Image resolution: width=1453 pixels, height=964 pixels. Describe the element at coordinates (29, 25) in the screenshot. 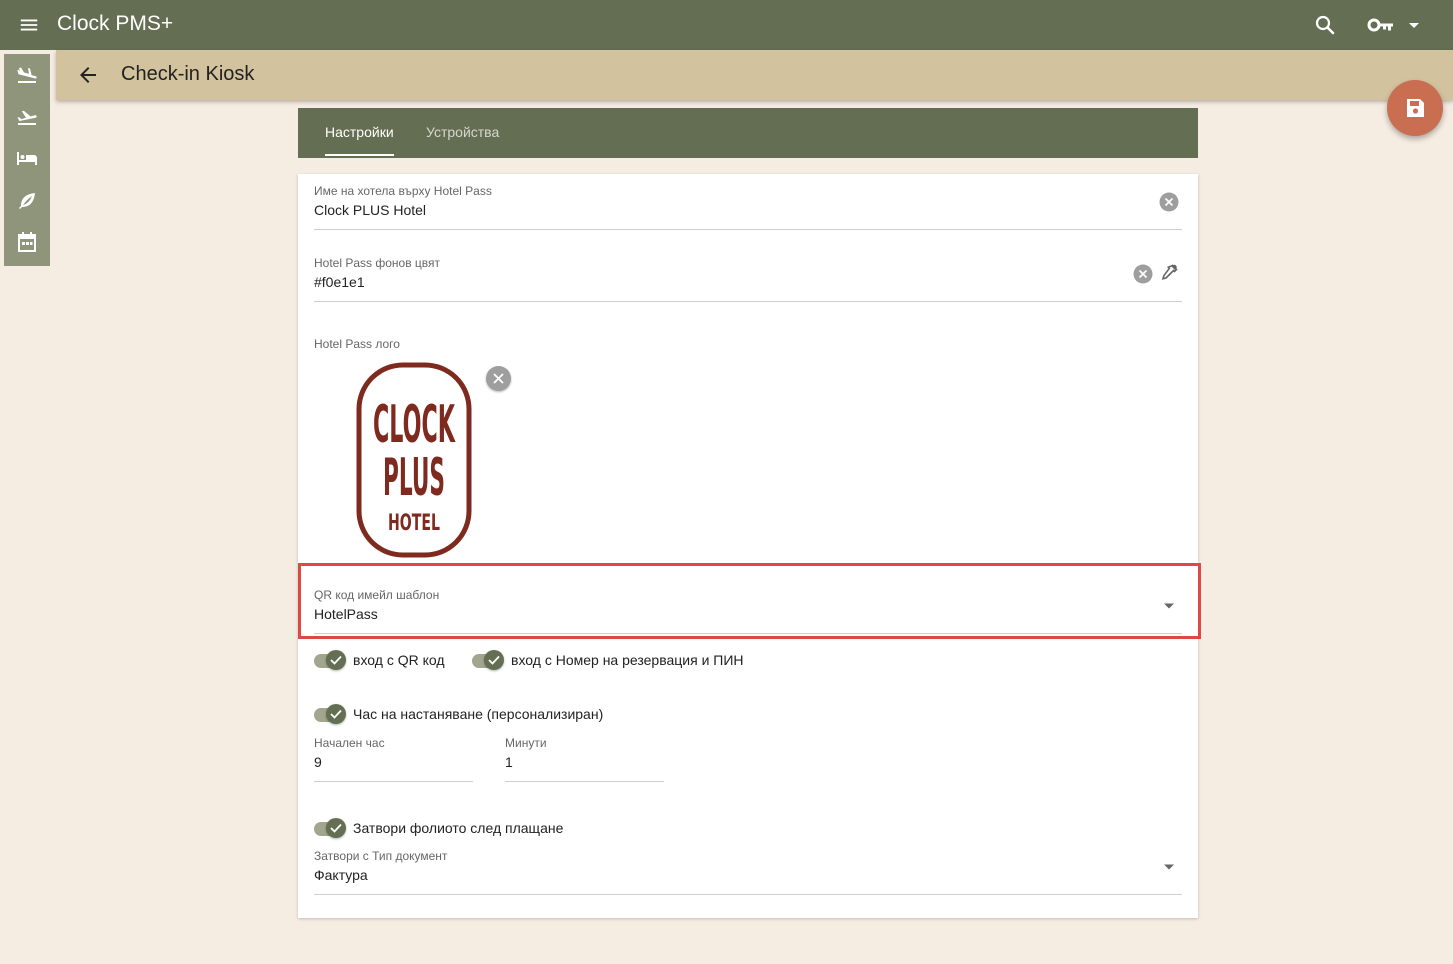

I see `menu-icon` at that location.